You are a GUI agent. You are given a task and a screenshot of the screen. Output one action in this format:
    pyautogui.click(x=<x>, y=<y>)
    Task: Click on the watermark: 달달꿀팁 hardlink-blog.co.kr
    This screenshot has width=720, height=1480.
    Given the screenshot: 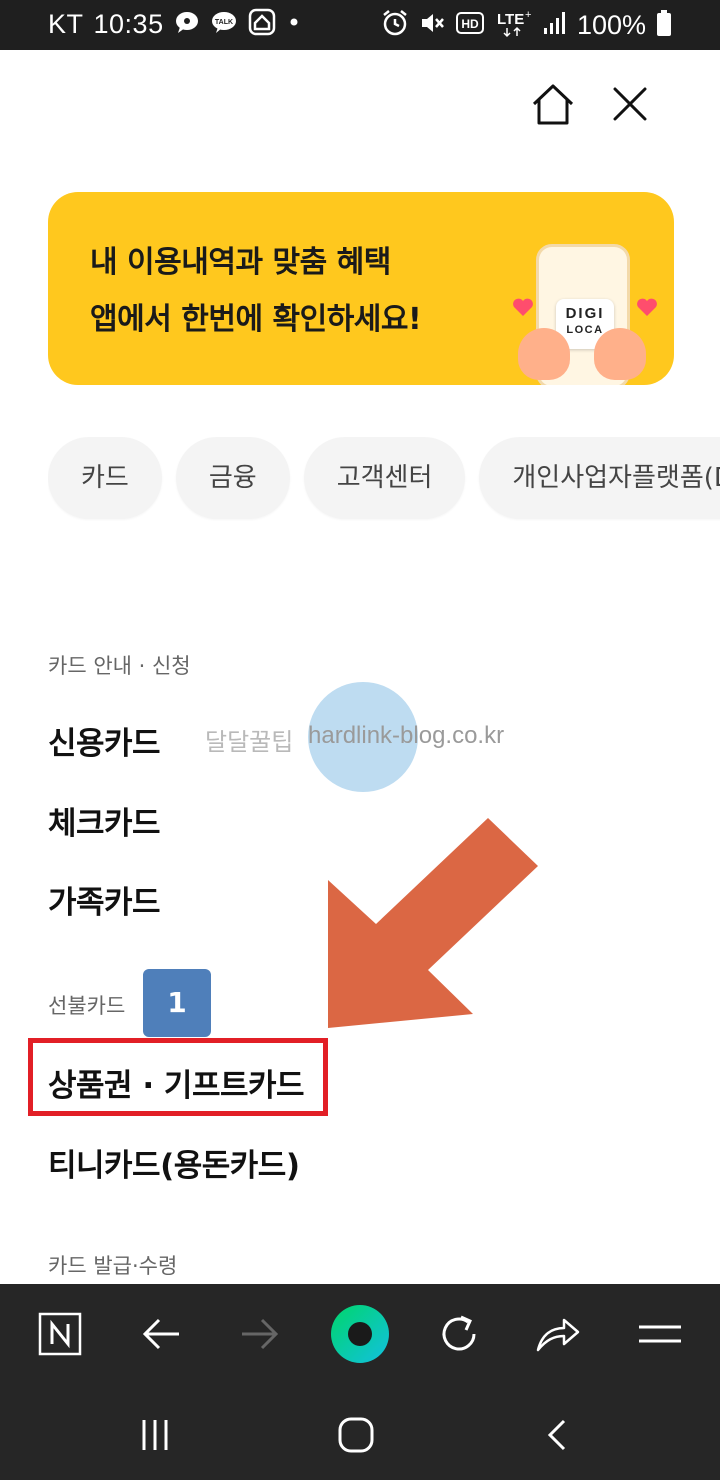 What is the action you would take?
    pyautogui.click(x=365, y=738)
    